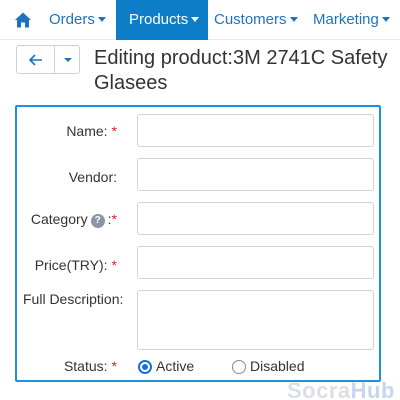  Describe the element at coordinates (91, 131) in the screenshot. I see `name-label: Name: *` at that location.